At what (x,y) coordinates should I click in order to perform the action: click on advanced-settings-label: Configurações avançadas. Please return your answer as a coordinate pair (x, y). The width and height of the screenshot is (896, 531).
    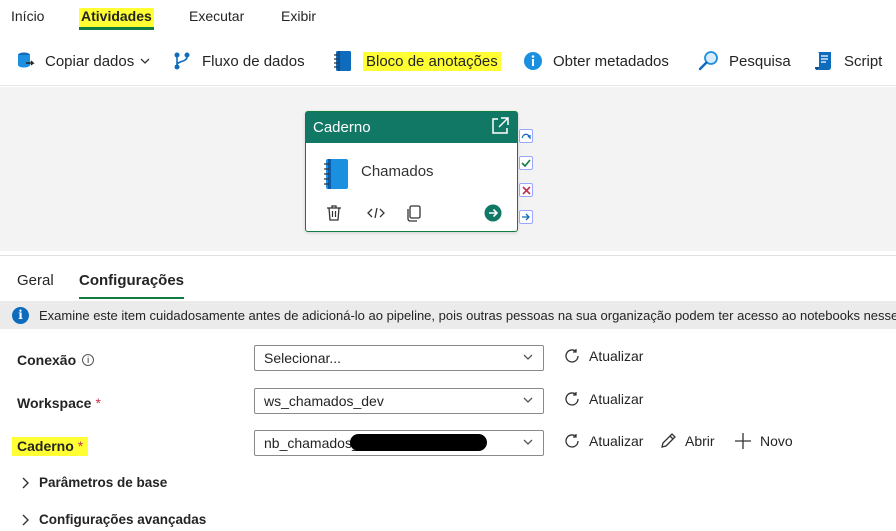
    Looking at the image, I should click on (123, 519).